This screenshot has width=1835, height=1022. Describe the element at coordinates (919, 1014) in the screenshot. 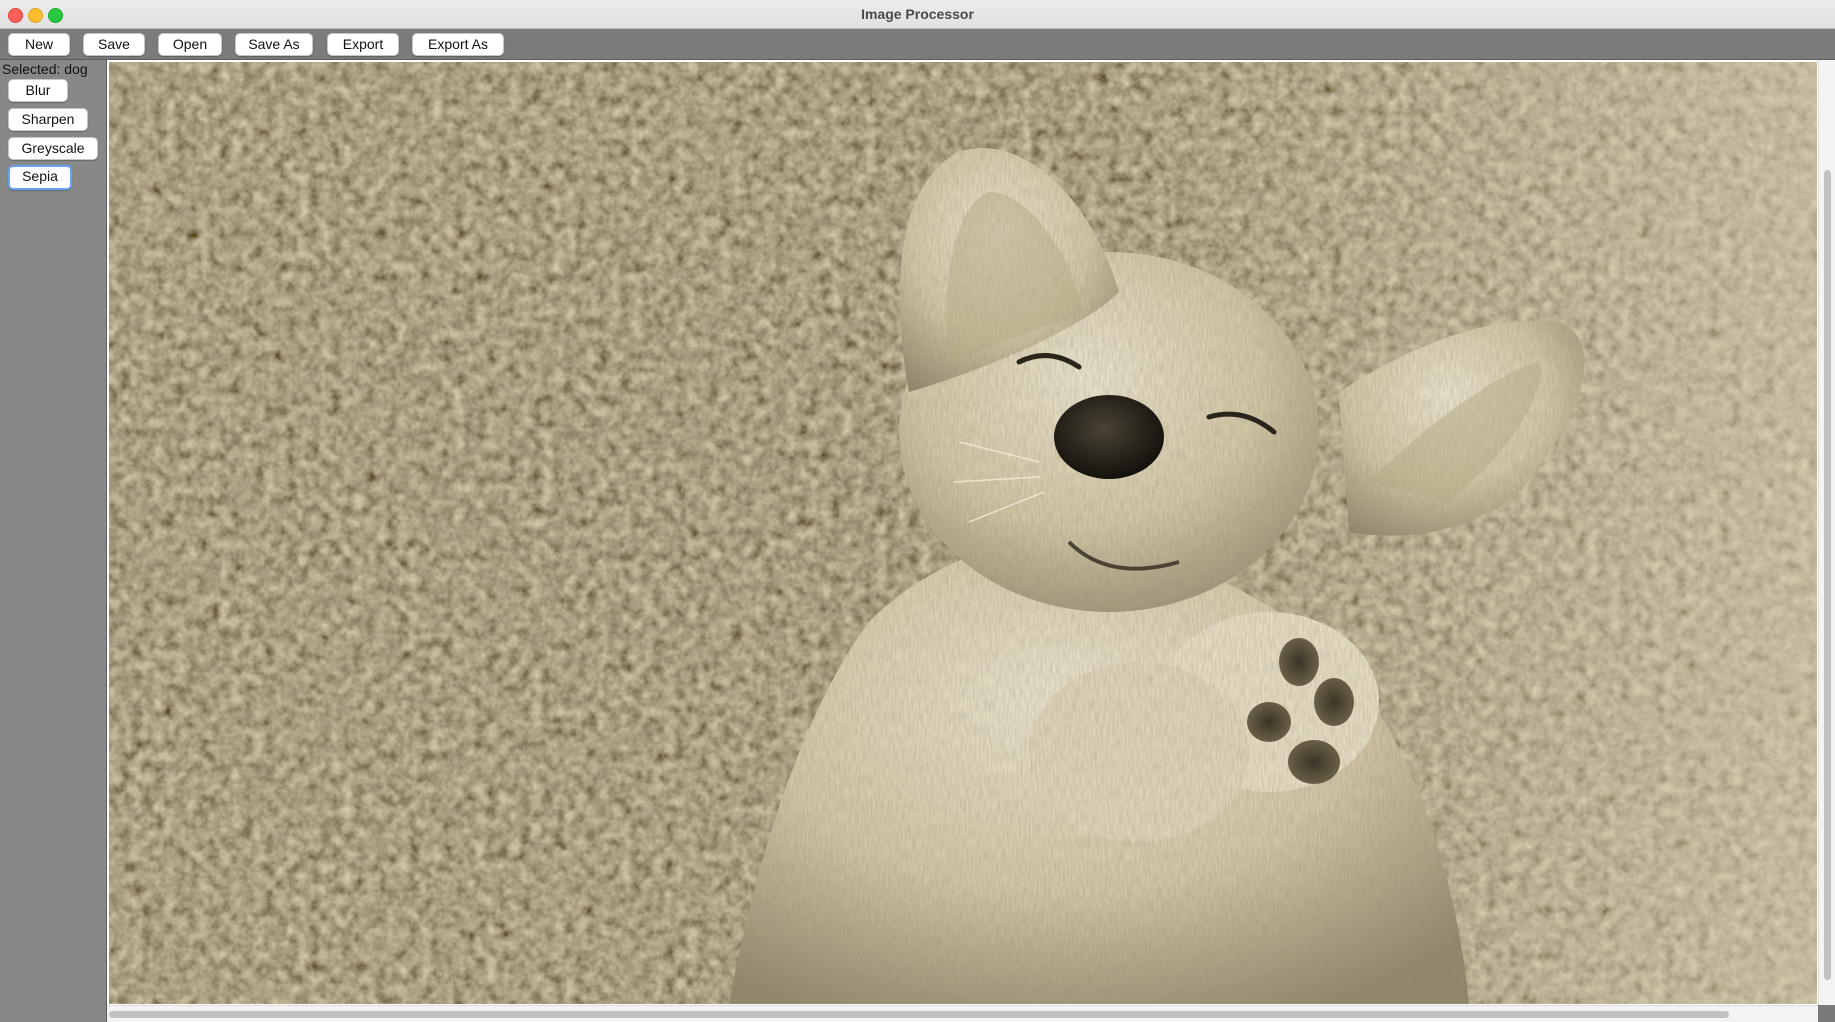

I see `horizontal-scroll-thumb` at that location.